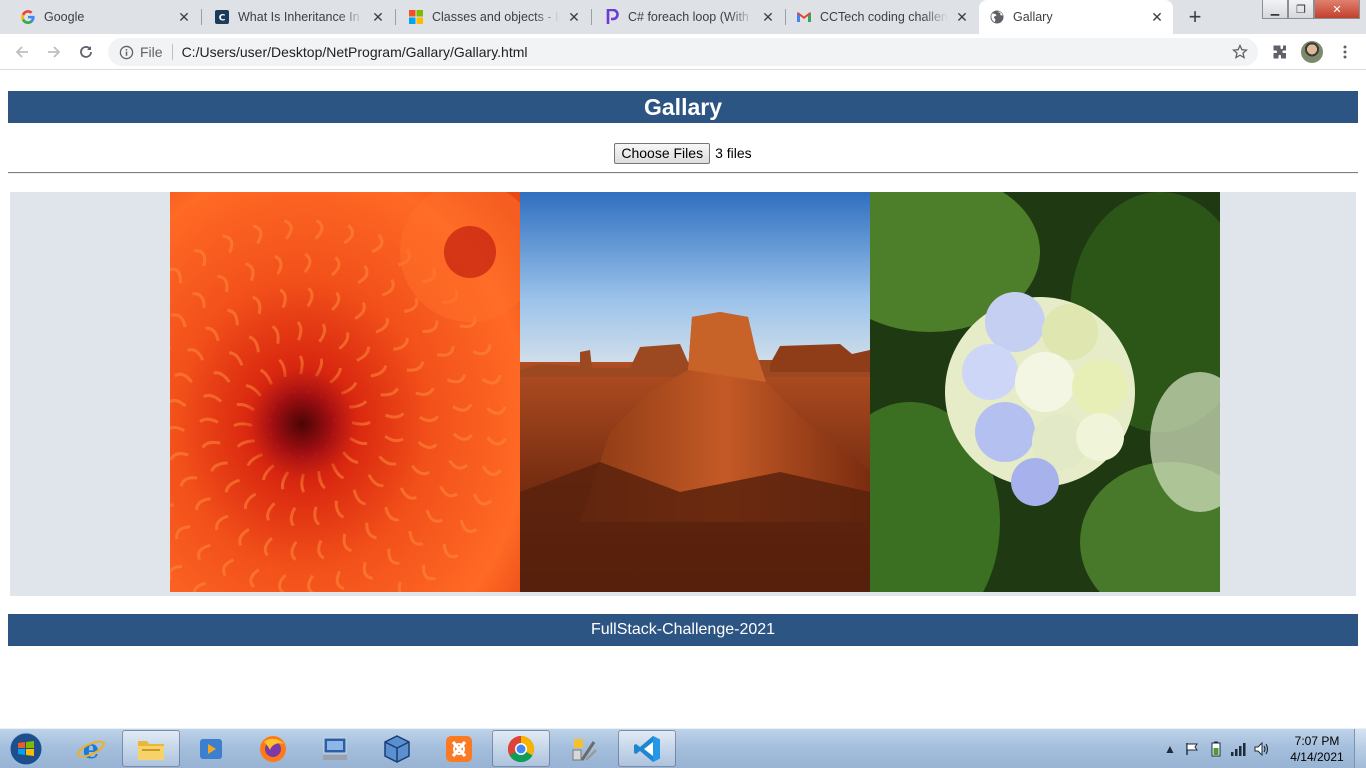  I want to click on extensions-icon, so click(1280, 52).